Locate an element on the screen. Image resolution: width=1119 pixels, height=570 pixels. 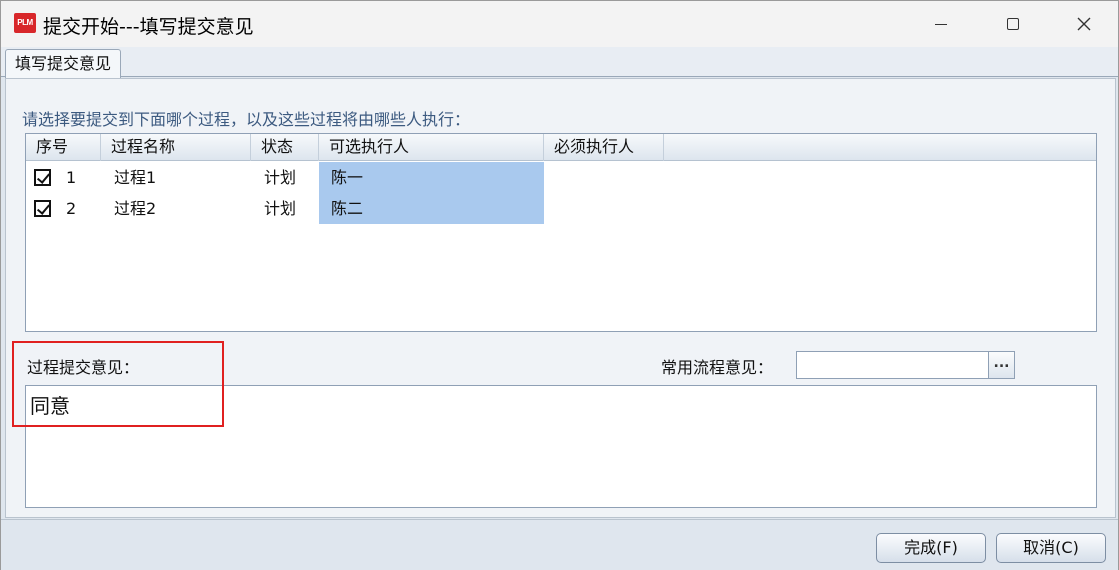
cancel-button: 取消(C) is located at coordinates (1051, 548).